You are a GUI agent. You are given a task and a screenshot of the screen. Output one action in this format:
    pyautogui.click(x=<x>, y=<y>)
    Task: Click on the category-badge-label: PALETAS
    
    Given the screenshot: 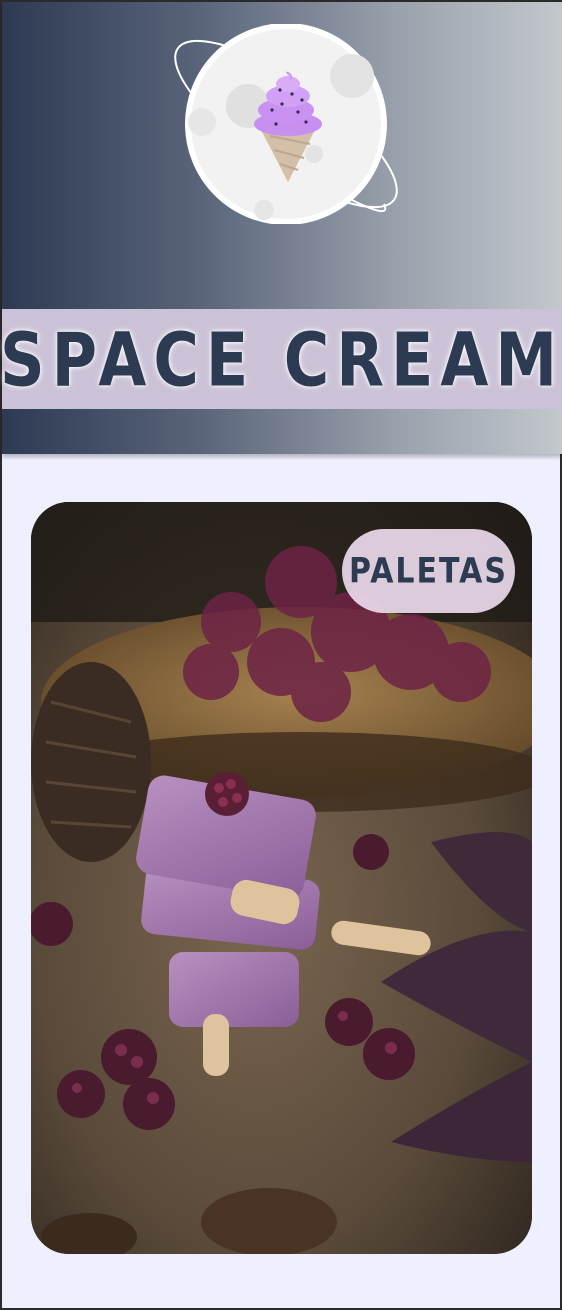 What is the action you would take?
    pyautogui.click(x=428, y=571)
    